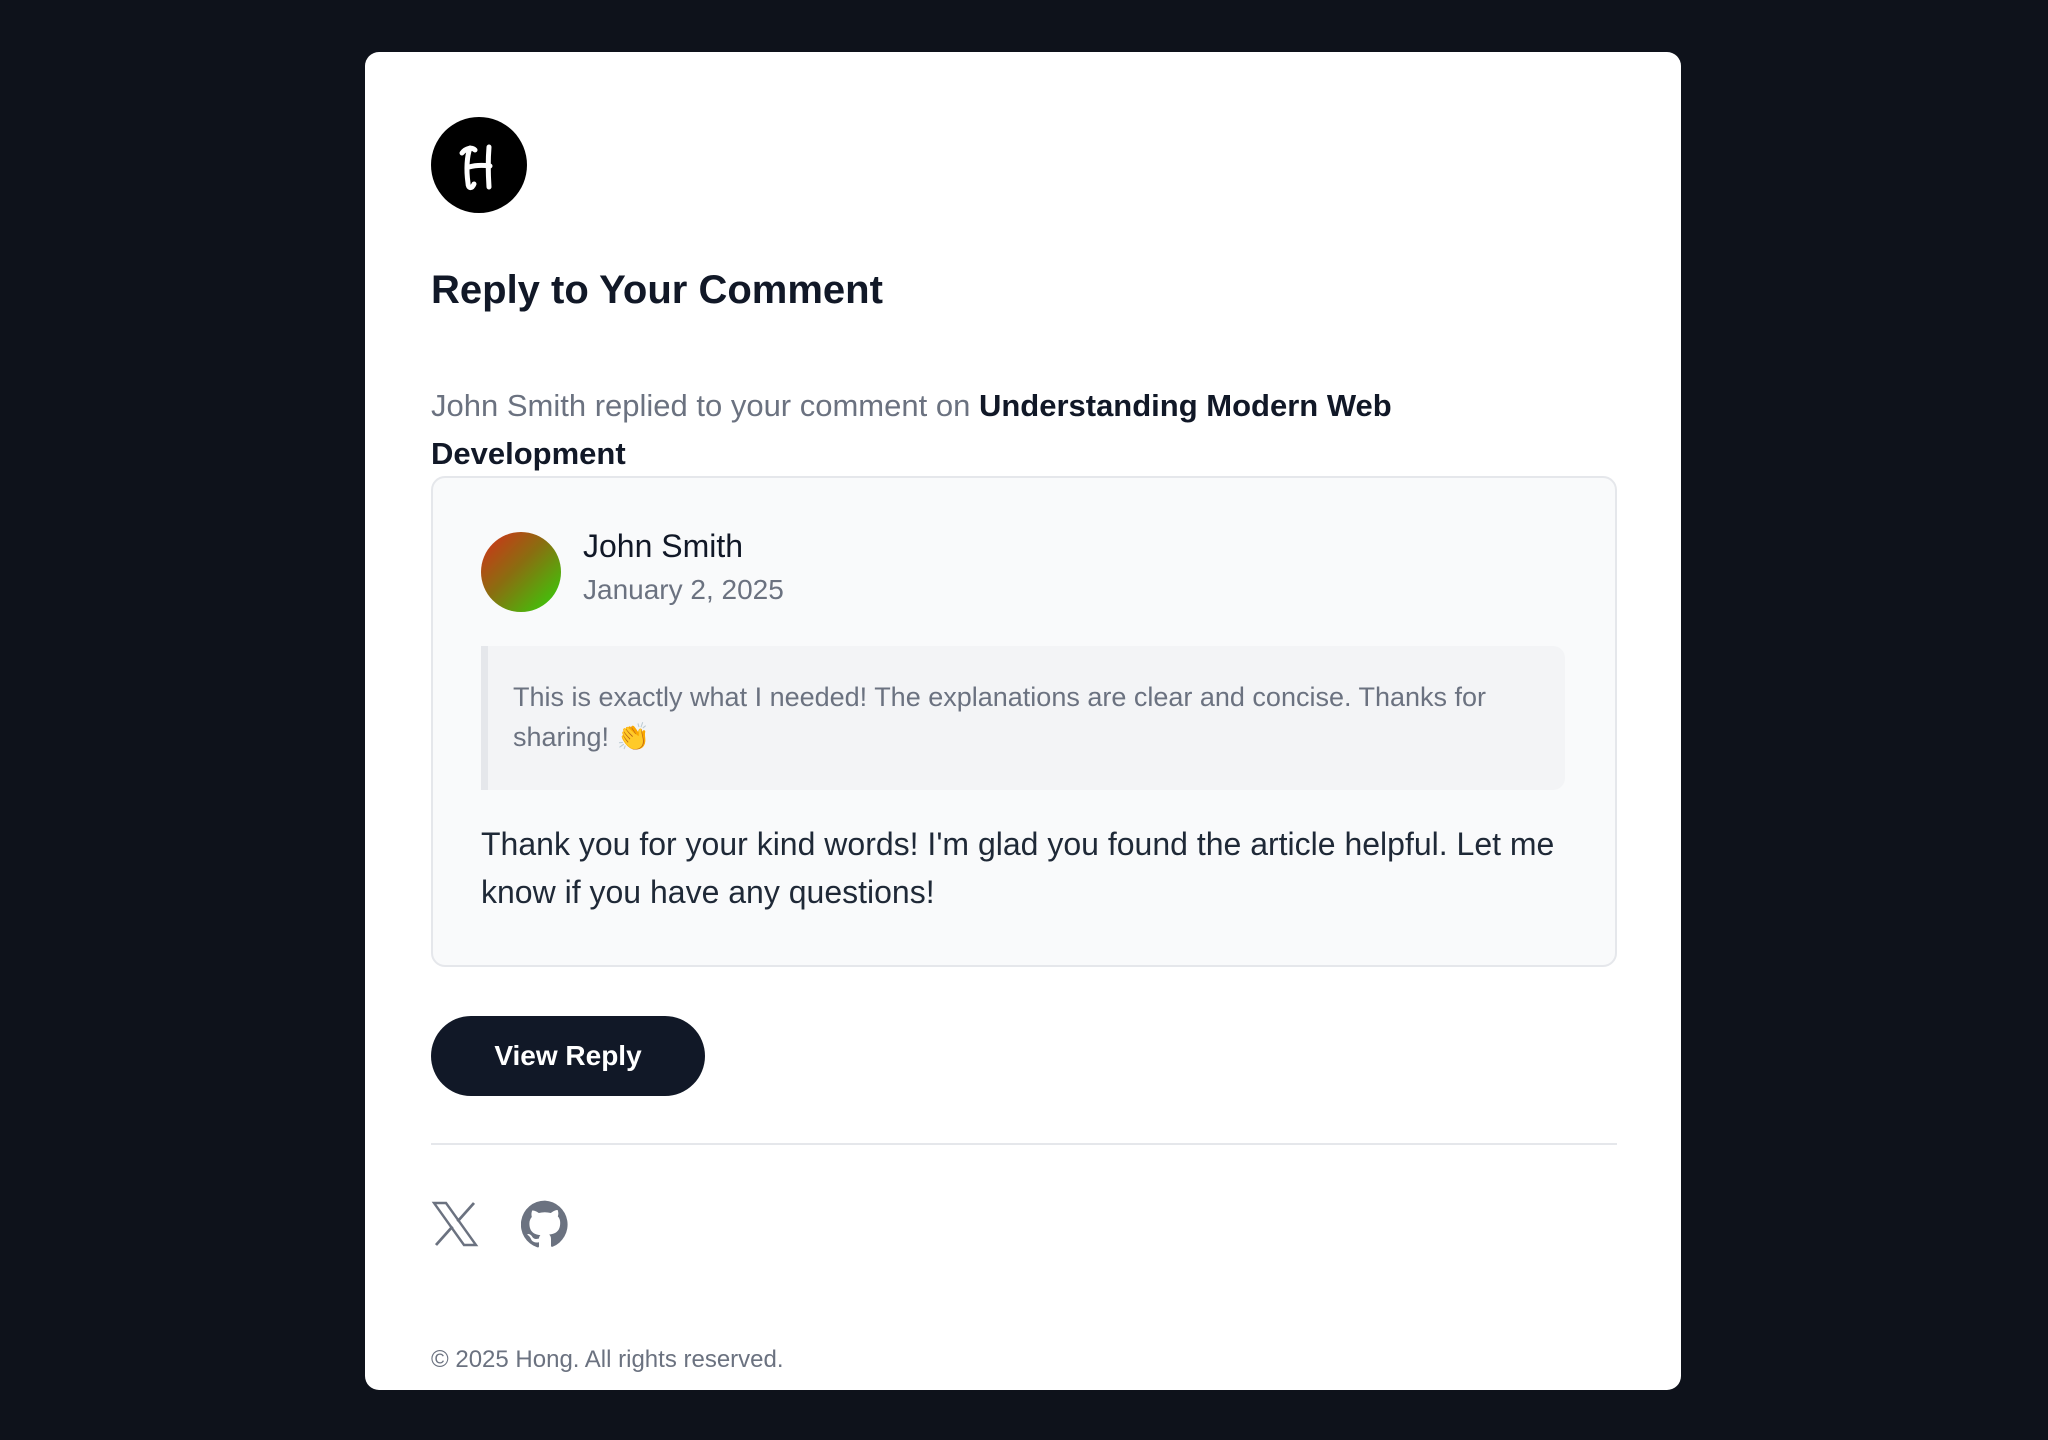 This screenshot has width=2048, height=1440. I want to click on comment-author: John Smith, so click(663, 546).